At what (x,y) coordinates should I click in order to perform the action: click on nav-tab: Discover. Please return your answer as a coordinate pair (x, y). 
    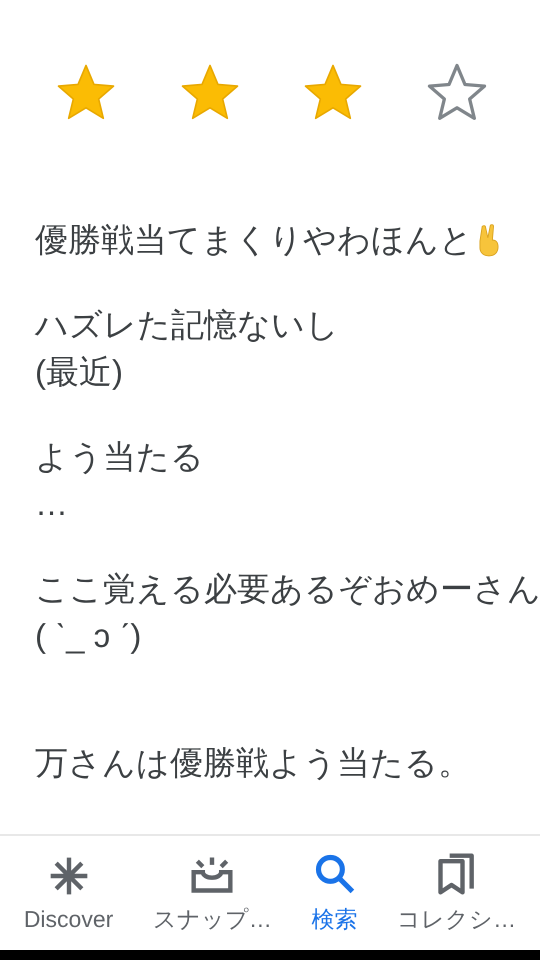
    Looking at the image, I should click on (69, 893).